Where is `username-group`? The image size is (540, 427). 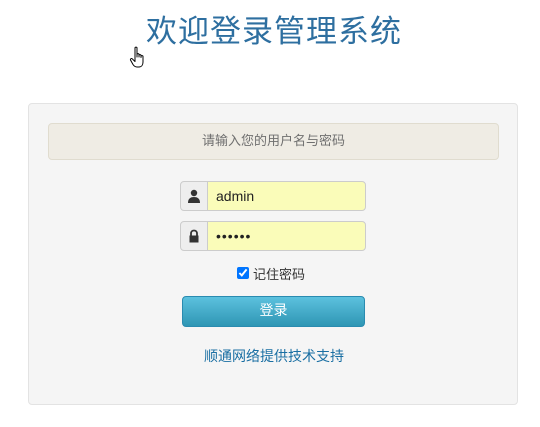 username-group is located at coordinates (273, 196).